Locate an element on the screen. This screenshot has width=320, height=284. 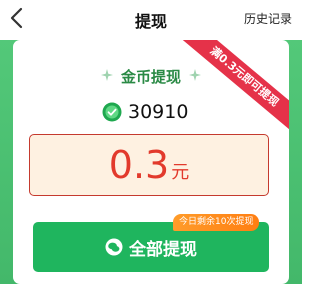
navbar: 提现 历史记录 is located at coordinates (151, 20).